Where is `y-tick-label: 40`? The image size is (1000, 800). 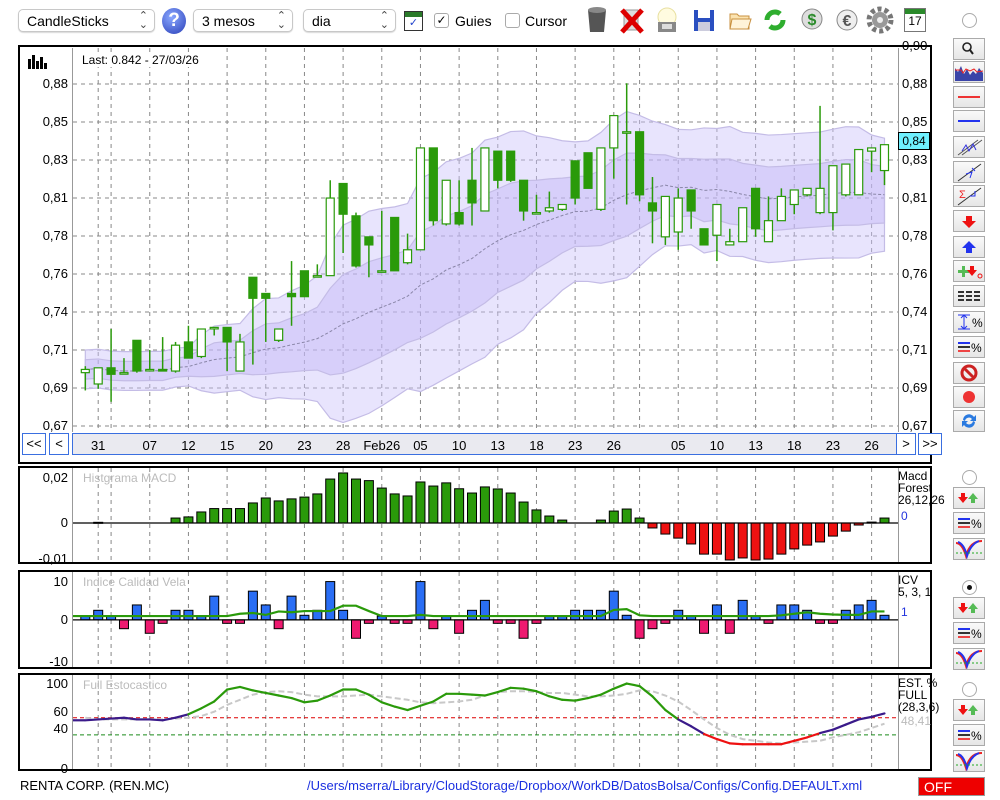
y-tick-label: 40 is located at coordinates (60, 728).